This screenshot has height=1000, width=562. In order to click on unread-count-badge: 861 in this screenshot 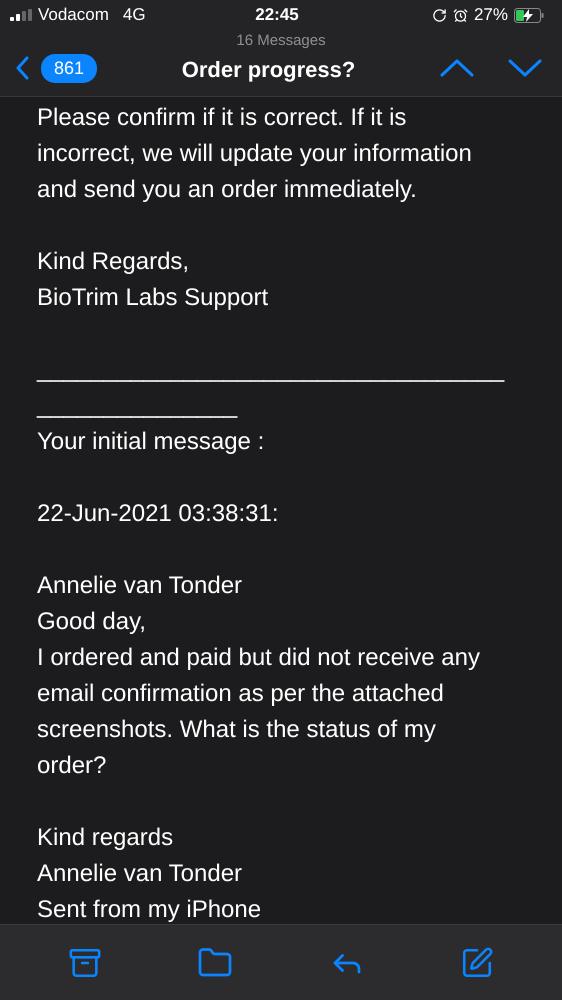, I will do `click(69, 68)`.